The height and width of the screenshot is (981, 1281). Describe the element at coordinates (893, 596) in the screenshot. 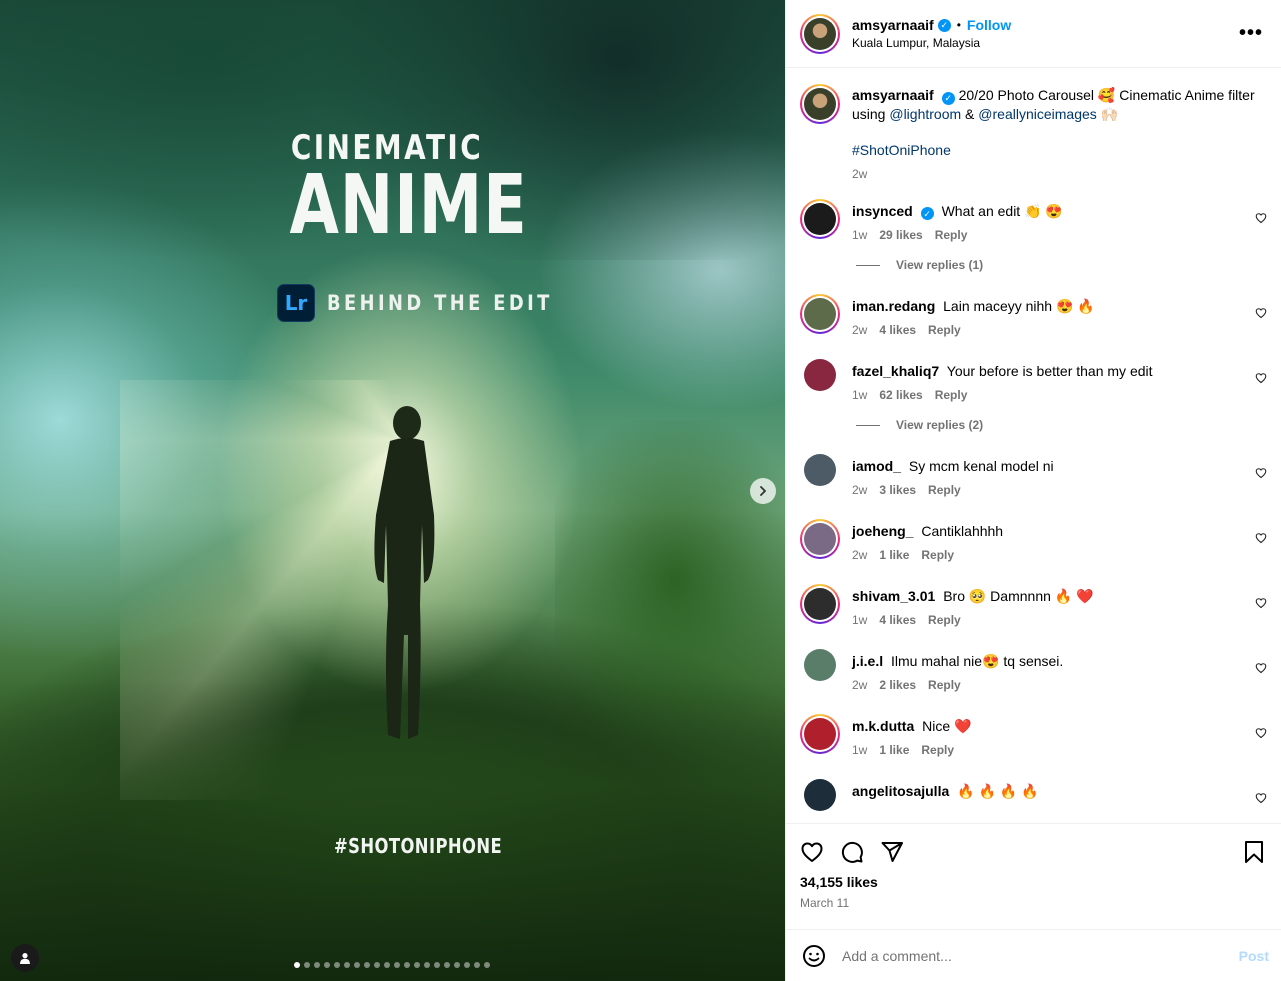

I see `comment-username: shivam_3.01` at that location.